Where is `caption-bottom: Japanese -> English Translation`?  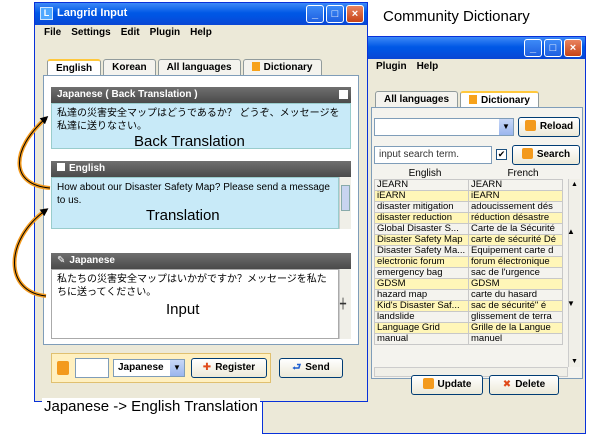 caption-bottom: Japanese -> English Translation is located at coordinates (151, 406).